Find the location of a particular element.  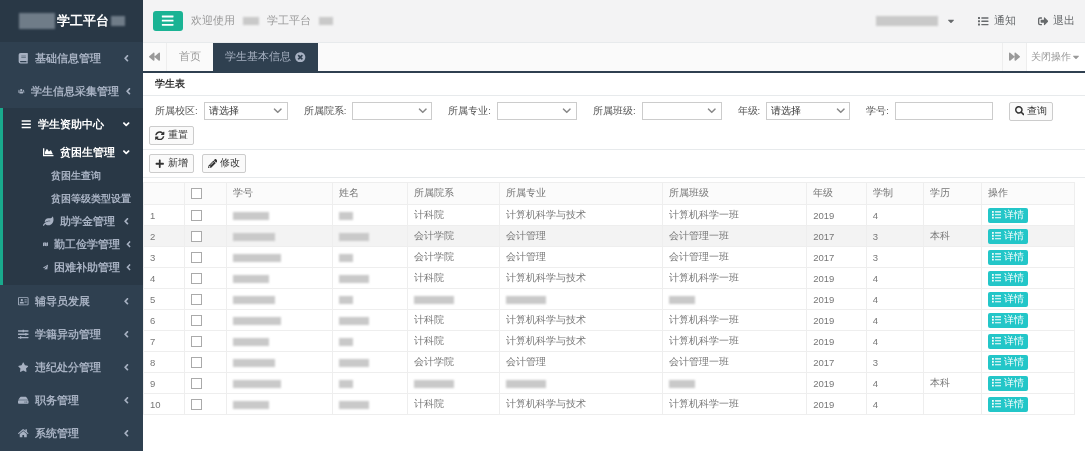

rewind-icon is located at coordinates (154, 57).